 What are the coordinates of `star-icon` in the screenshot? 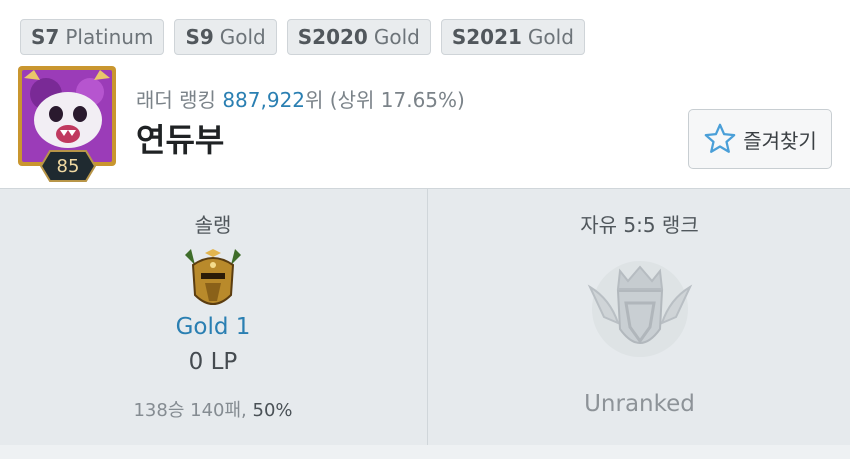 It's located at (720, 138).